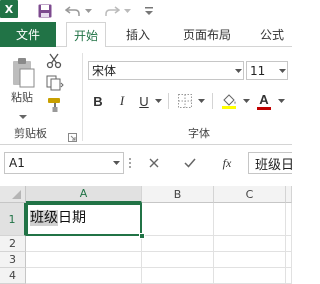  Describe the element at coordinates (73, 11) in the screenshot. I see `undo-icon` at that location.